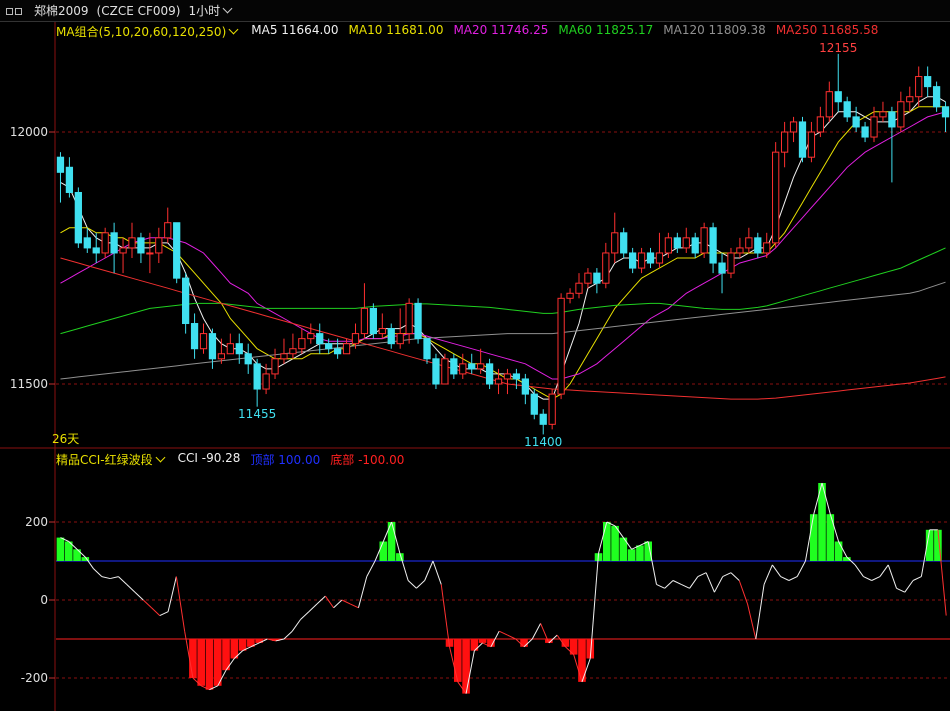  Describe the element at coordinates (44, 600) in the screenshot. I see `cci-axis-label: 0` at that location.